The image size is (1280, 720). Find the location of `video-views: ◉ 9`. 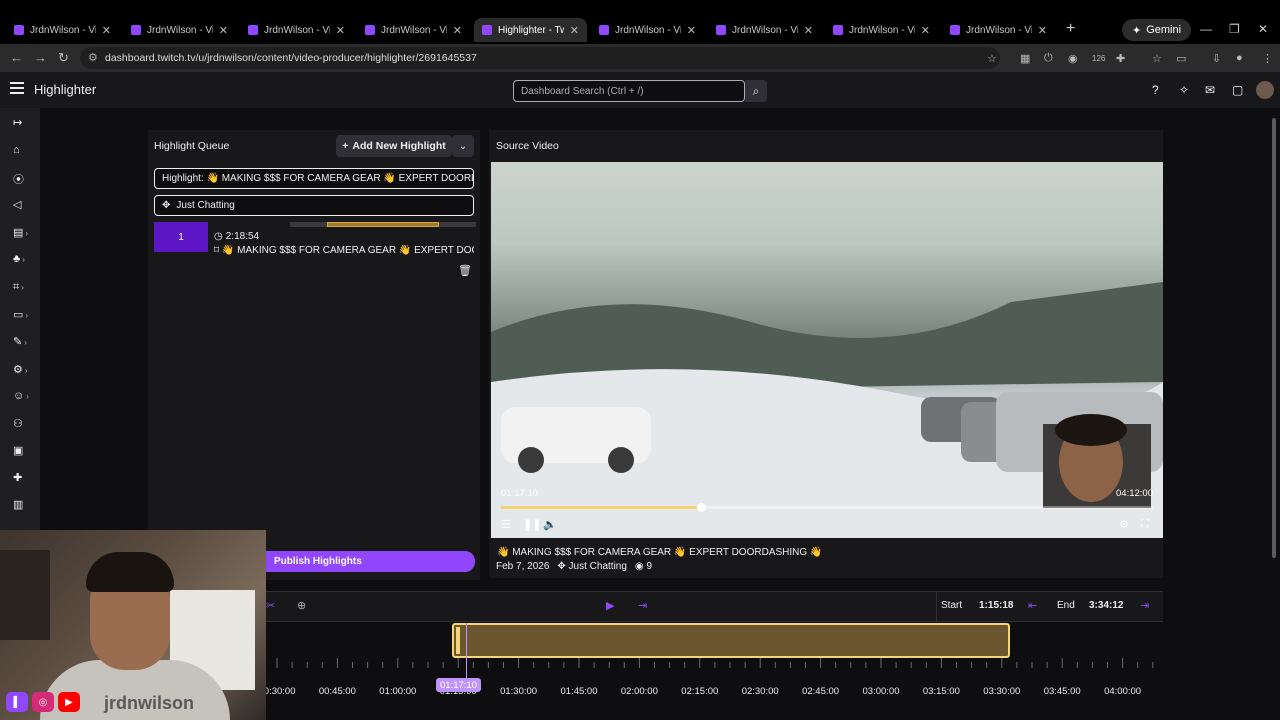

video-views: ◉ 9 is located at coordinates (643, 566).